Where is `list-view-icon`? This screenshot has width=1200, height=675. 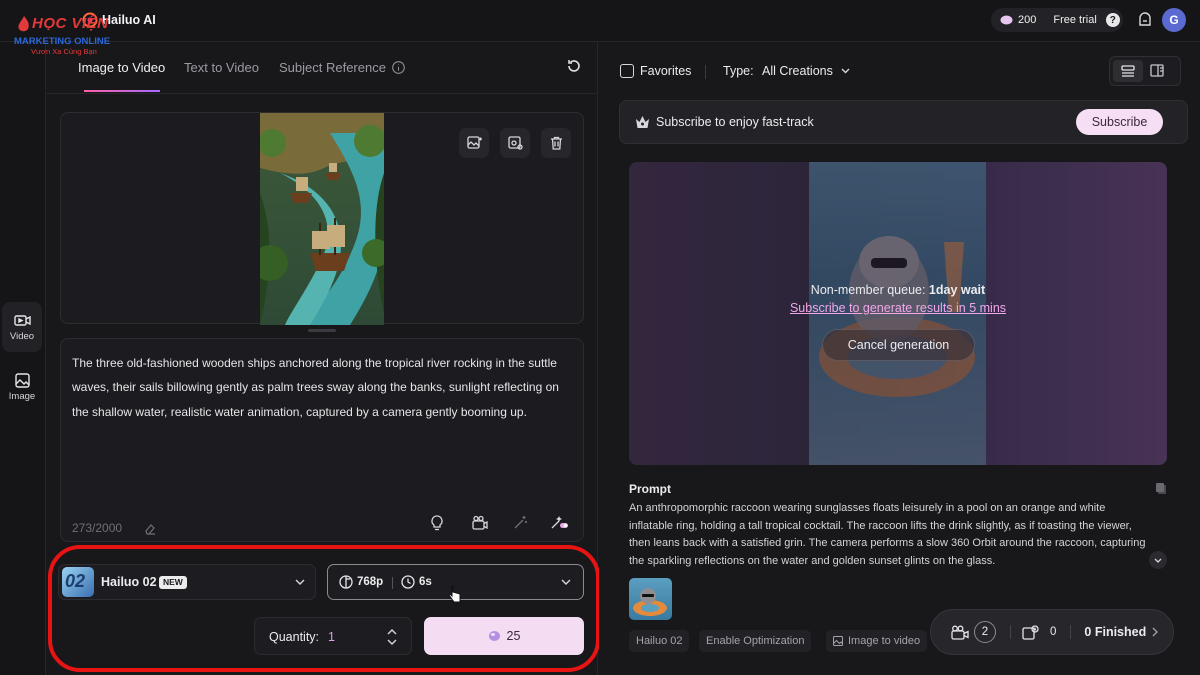
list-view-icon is located at coordinates (1128, 71).